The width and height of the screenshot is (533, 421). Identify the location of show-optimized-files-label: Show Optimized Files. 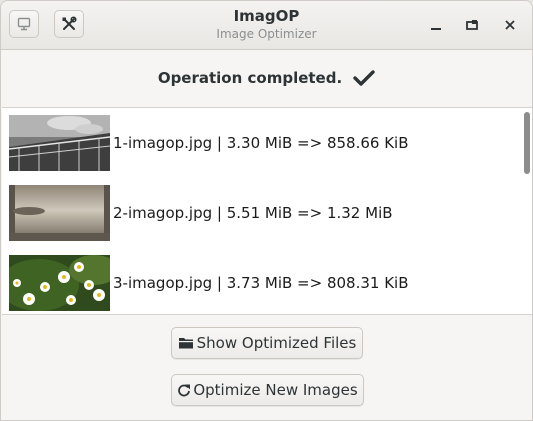
(276, 343).